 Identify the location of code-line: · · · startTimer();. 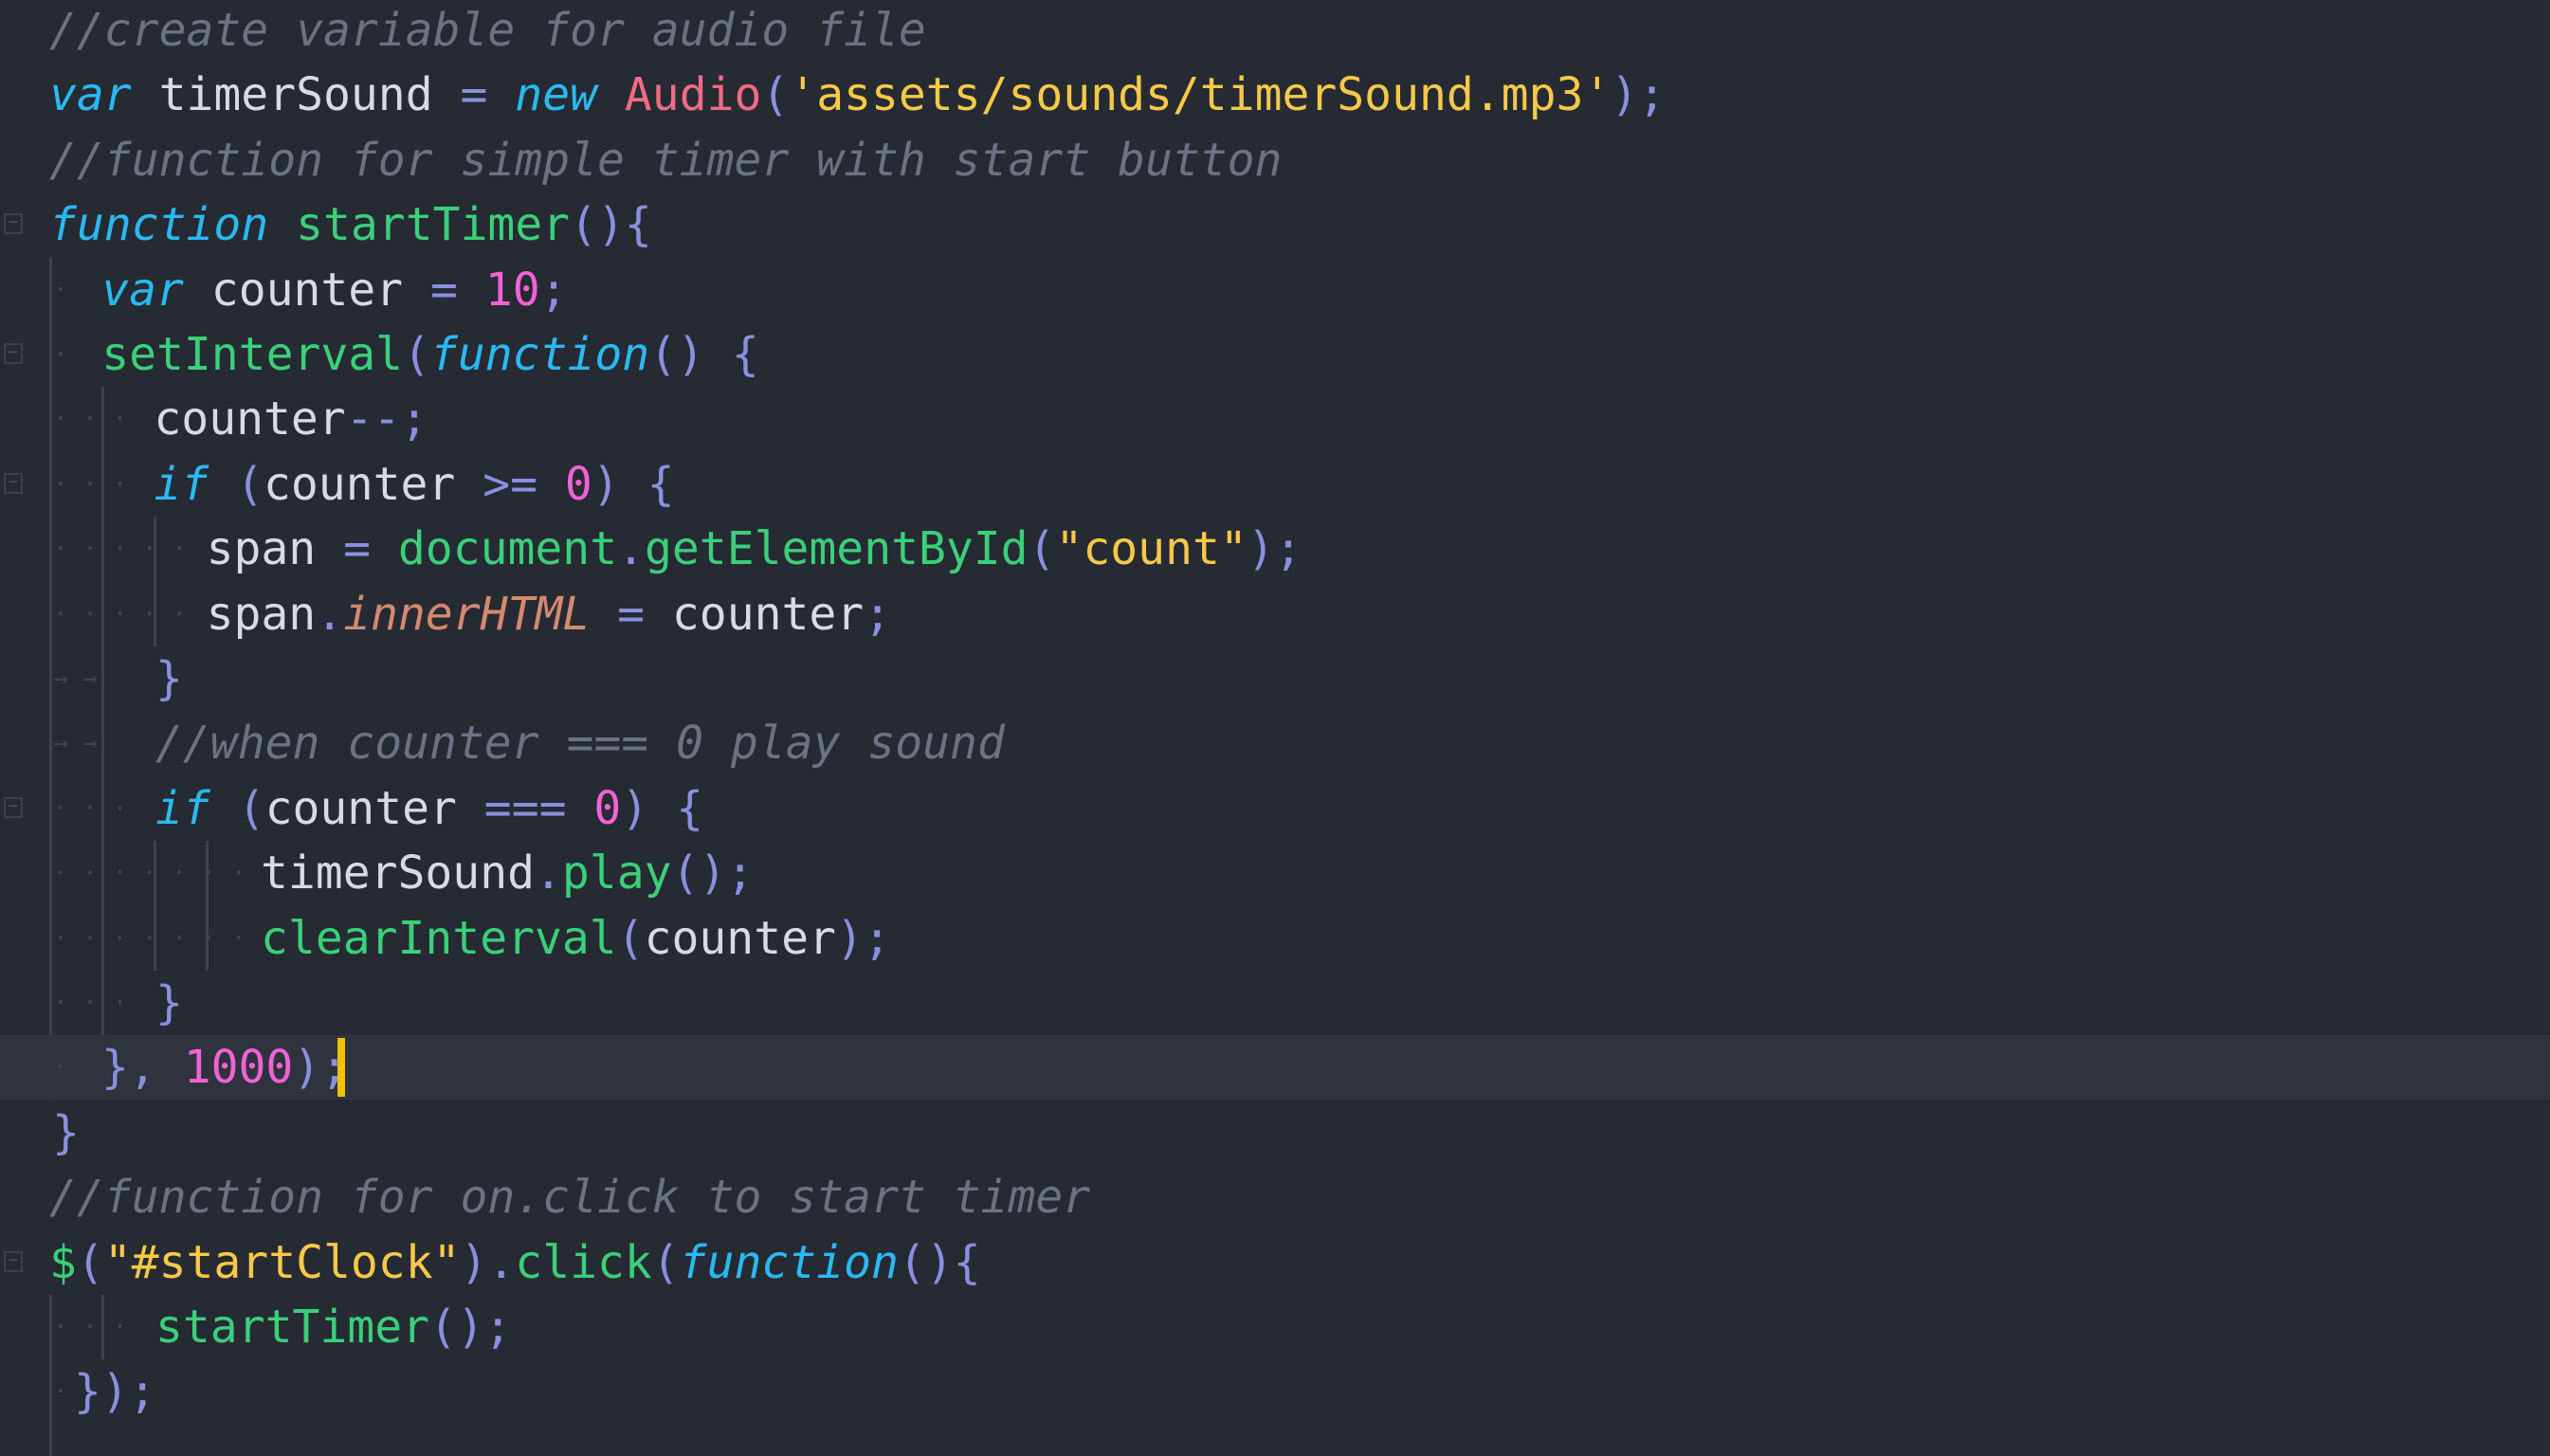
(1275, 1327).